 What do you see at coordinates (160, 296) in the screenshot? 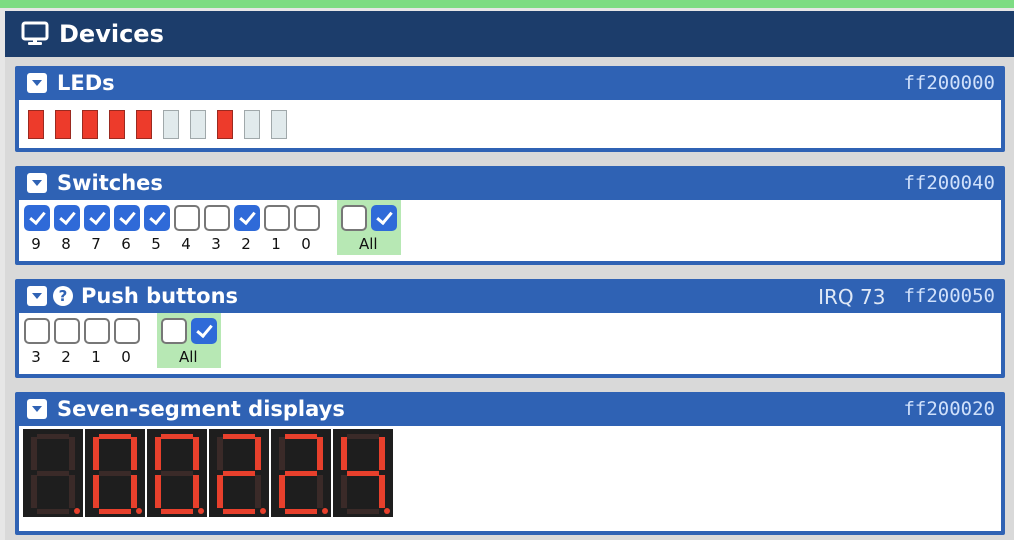
I see `push-buttons-title: Push buttons` at bounding box center [160, 296].